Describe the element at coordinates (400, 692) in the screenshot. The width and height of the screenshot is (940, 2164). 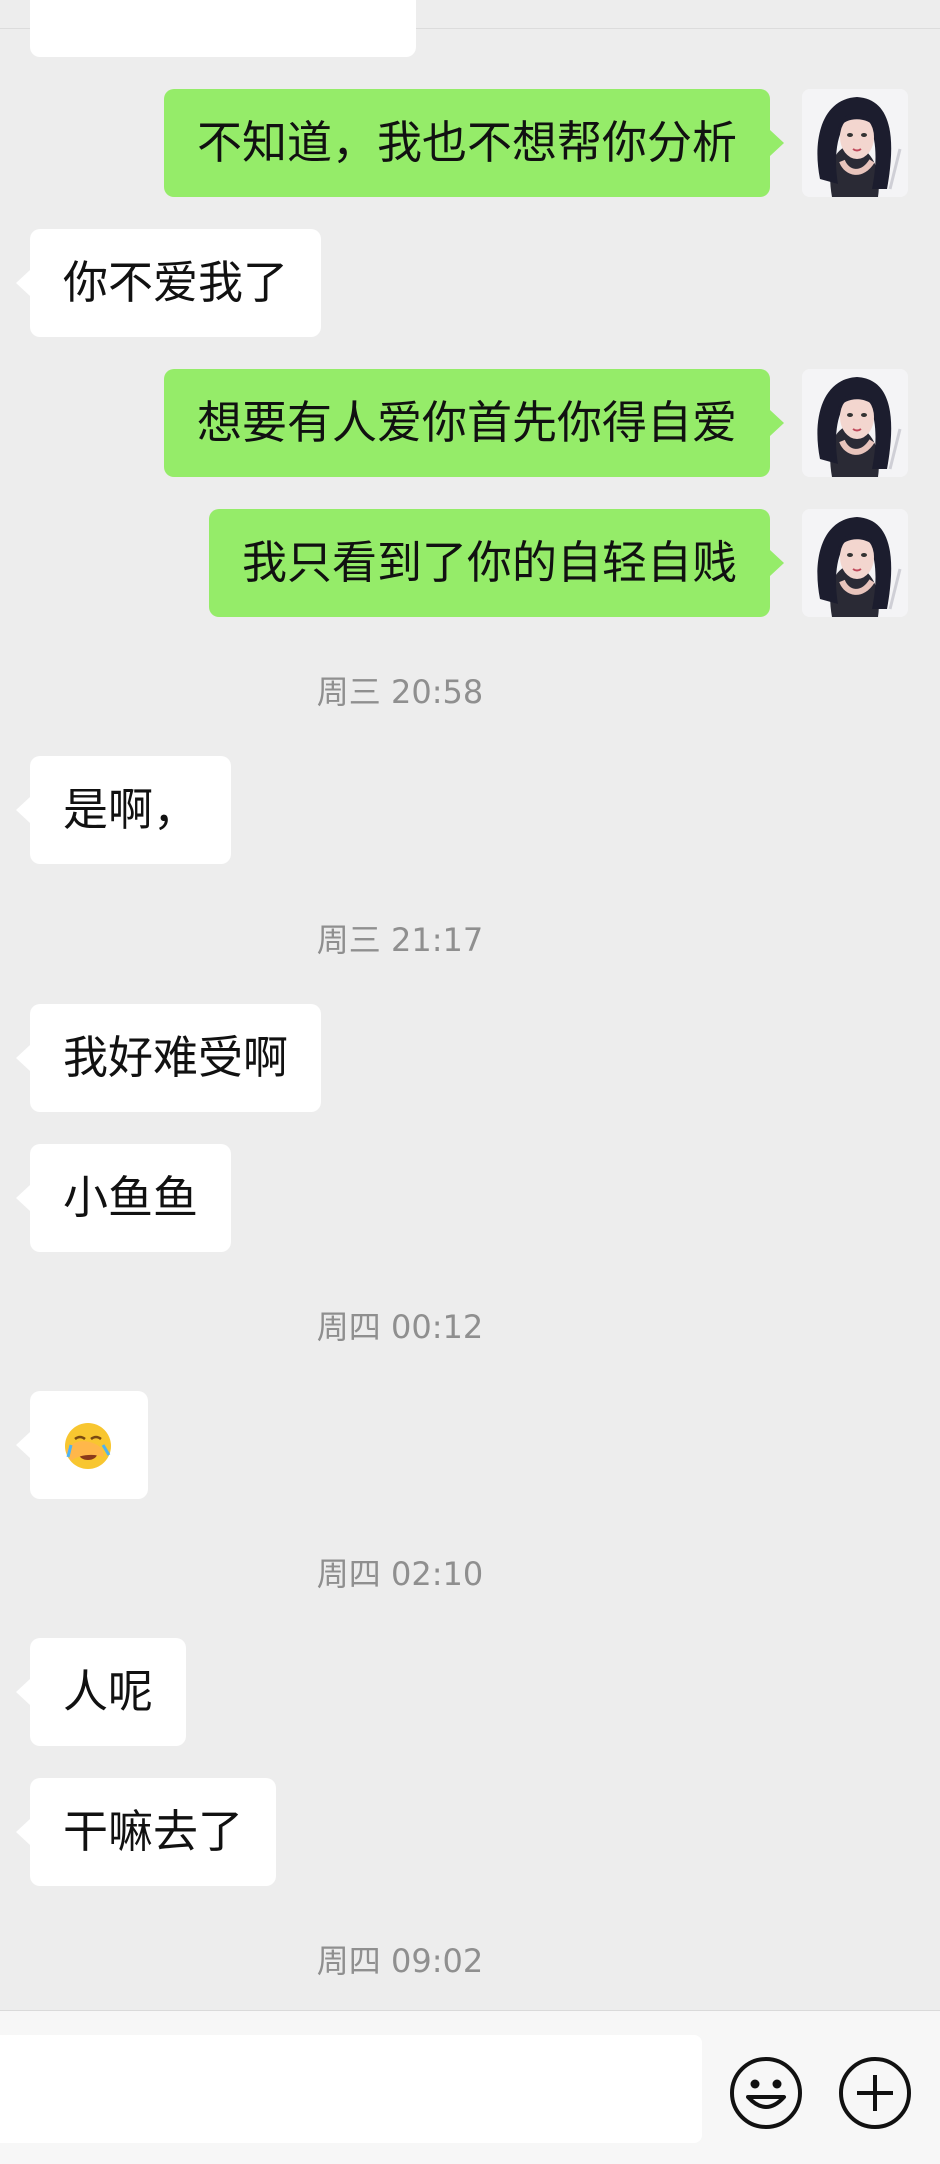
I see `timestamp: 周三 20:58` at that location.